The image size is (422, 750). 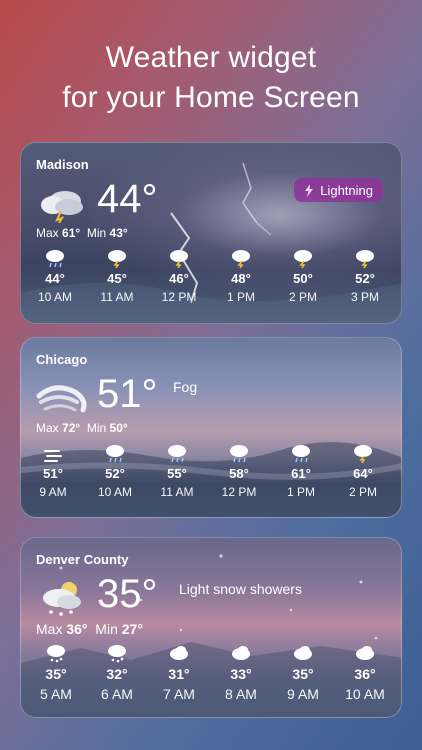 I want to click on hour-time: 8 AM, so click(x=241, y=694).